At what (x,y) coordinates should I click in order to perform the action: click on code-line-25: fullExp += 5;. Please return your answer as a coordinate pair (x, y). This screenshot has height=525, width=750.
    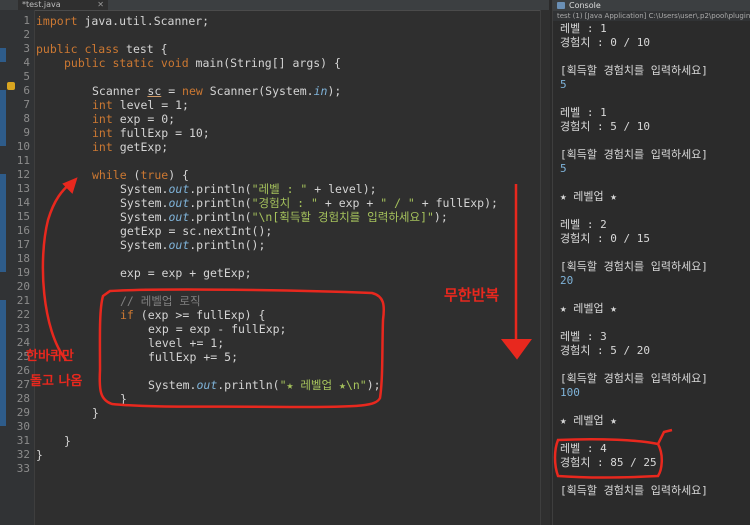
    Looking at the image, I should click on (193, 357).